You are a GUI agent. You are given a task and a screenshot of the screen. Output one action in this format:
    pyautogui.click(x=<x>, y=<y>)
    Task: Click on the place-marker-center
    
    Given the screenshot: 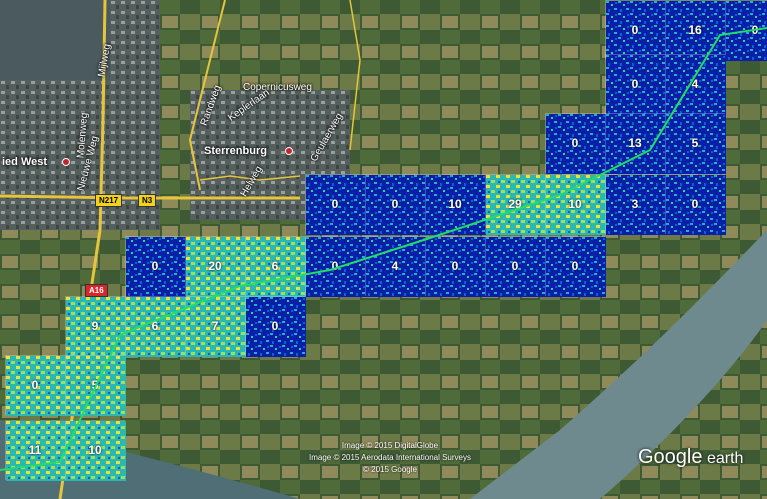 What is the action you would take?
    pyautogui.click(x=289, y=151)
    